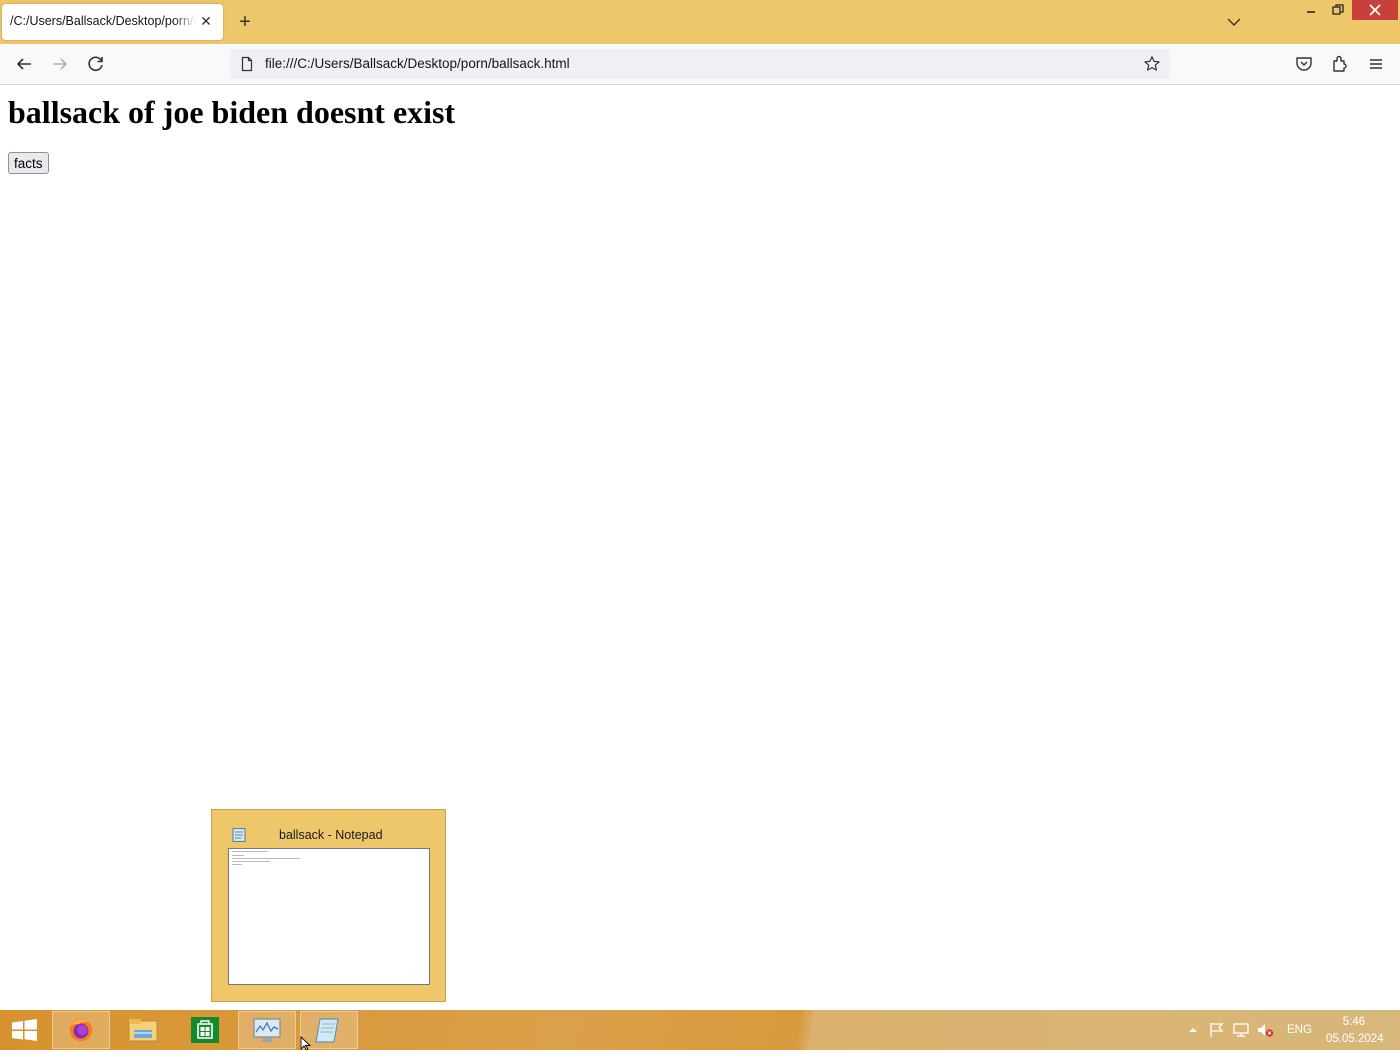  I want to click on store-icon, so click(205, 1030).